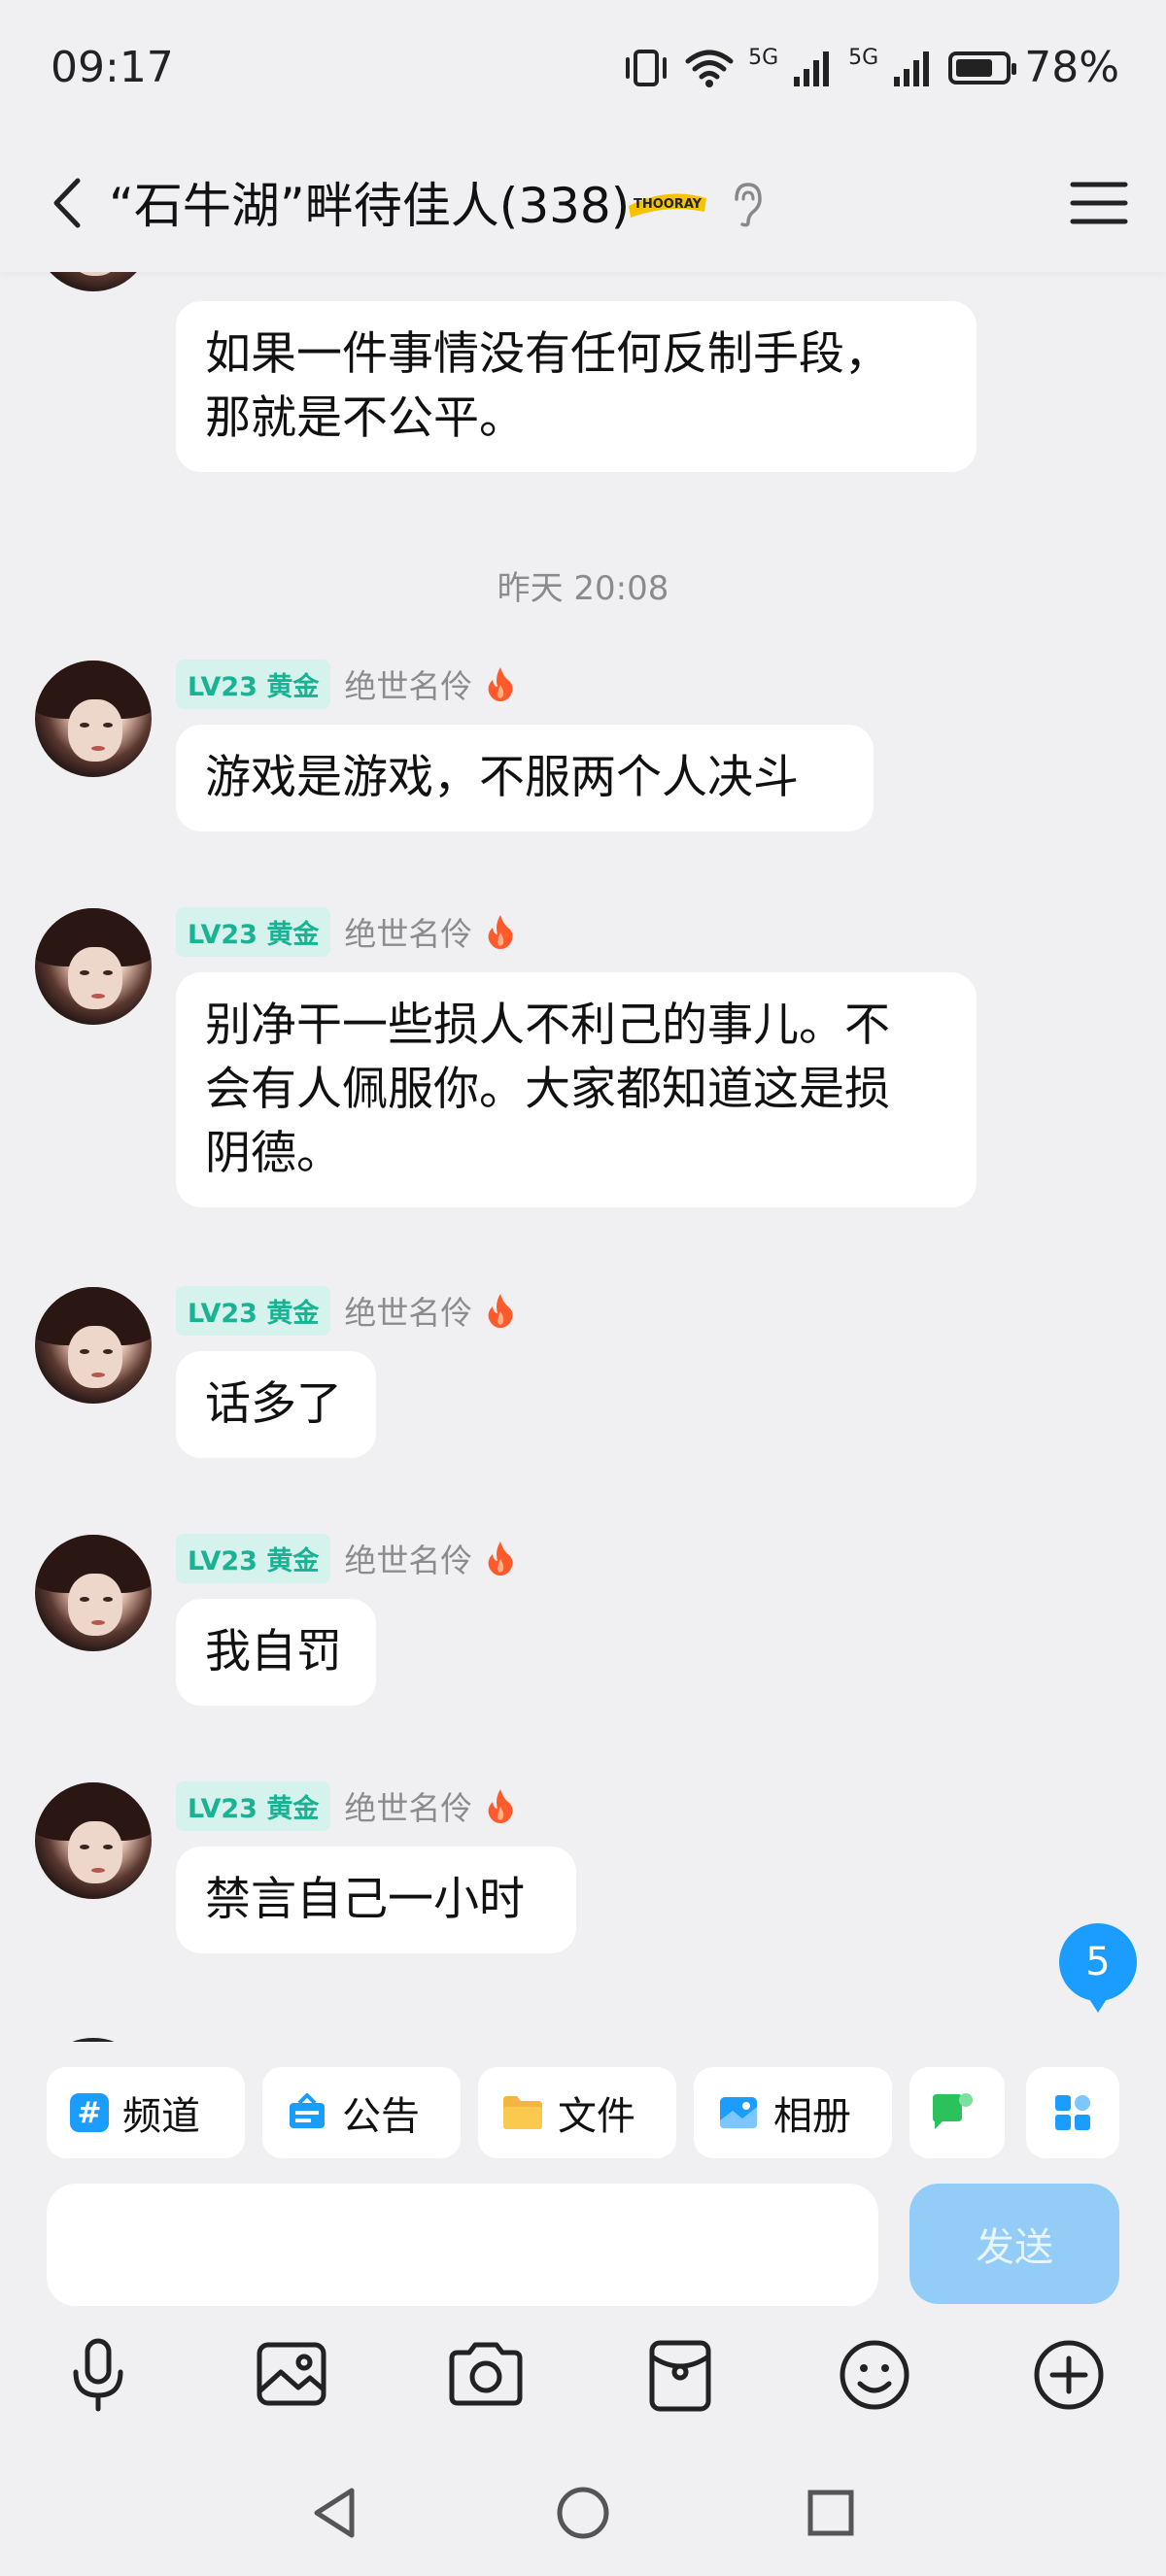 The image size is (1166, 2576). I want to click on system-nav-bar, so click(583, 2512).